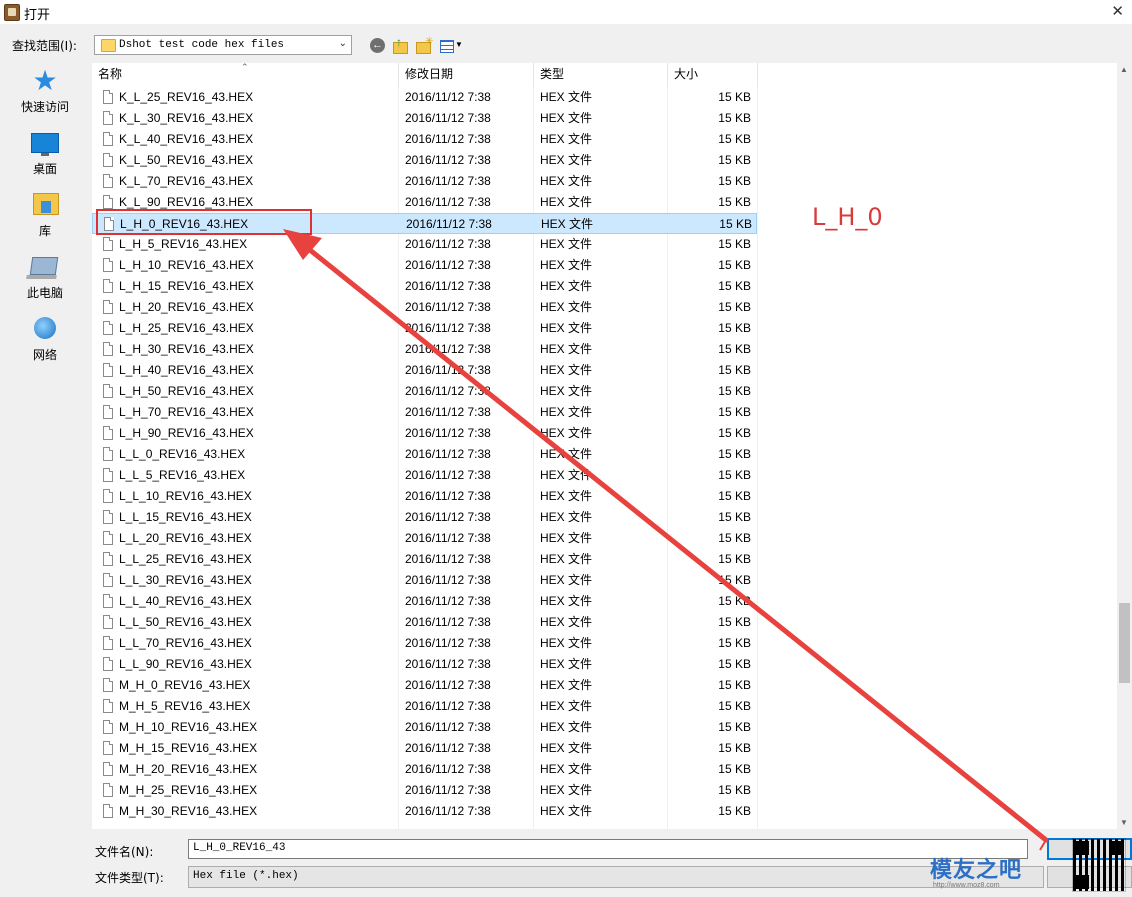  Describe the element at coordinates (1124, 822) in the screenshot. I see `scroll-down-icon: ▼` at that location.